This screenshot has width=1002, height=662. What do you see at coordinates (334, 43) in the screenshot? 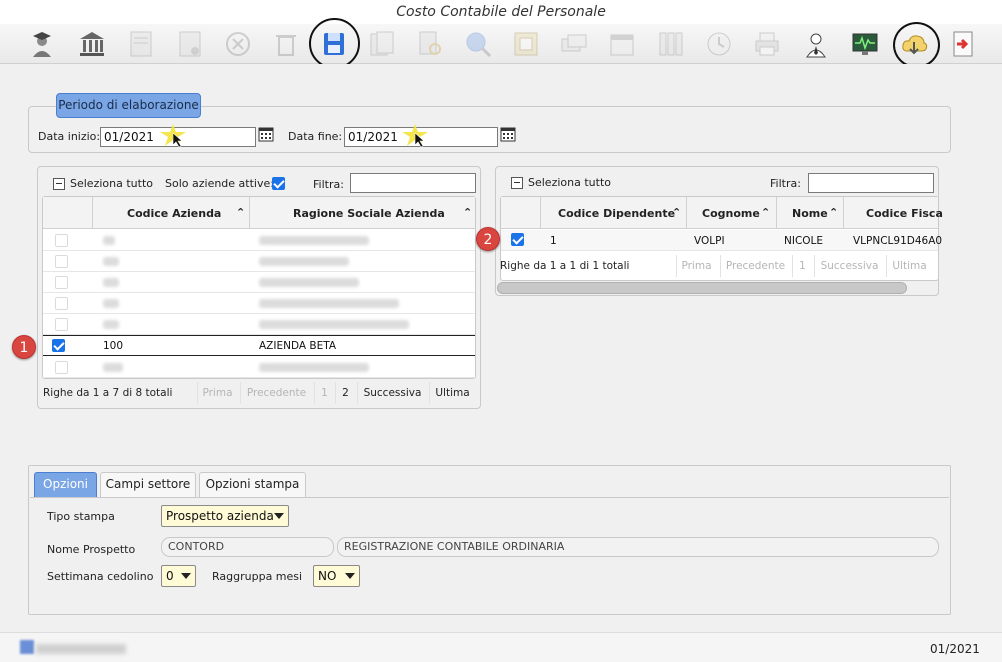
I see `highlight-save-circle` at bounding box center [334, 43].